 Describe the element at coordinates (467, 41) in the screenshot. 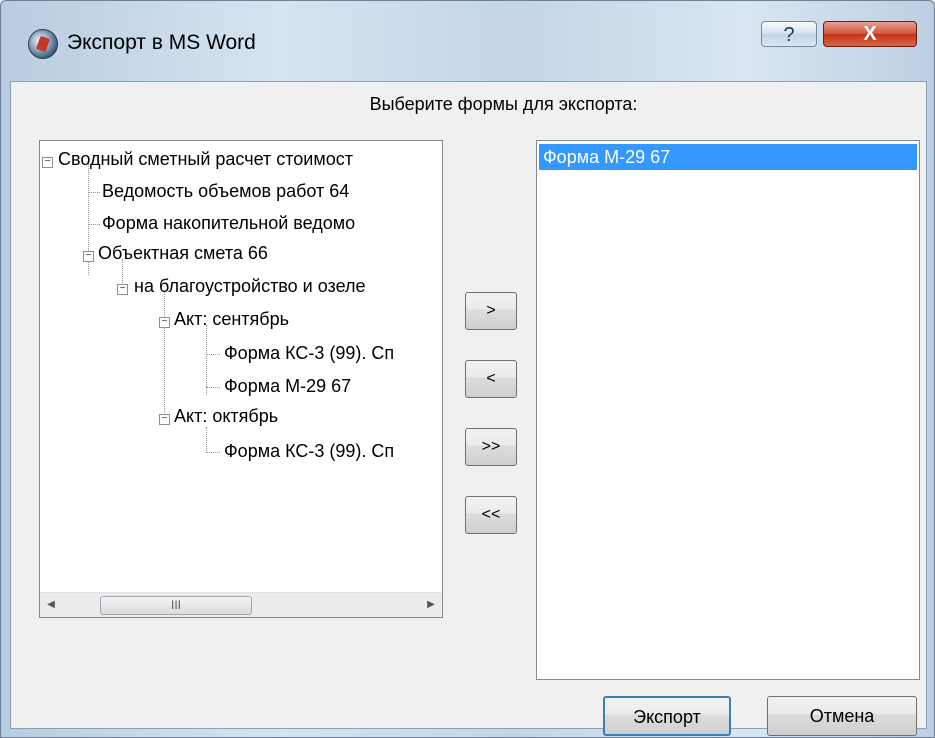

I see `title-bar: Экспорт в MS Word ? X` at that location.